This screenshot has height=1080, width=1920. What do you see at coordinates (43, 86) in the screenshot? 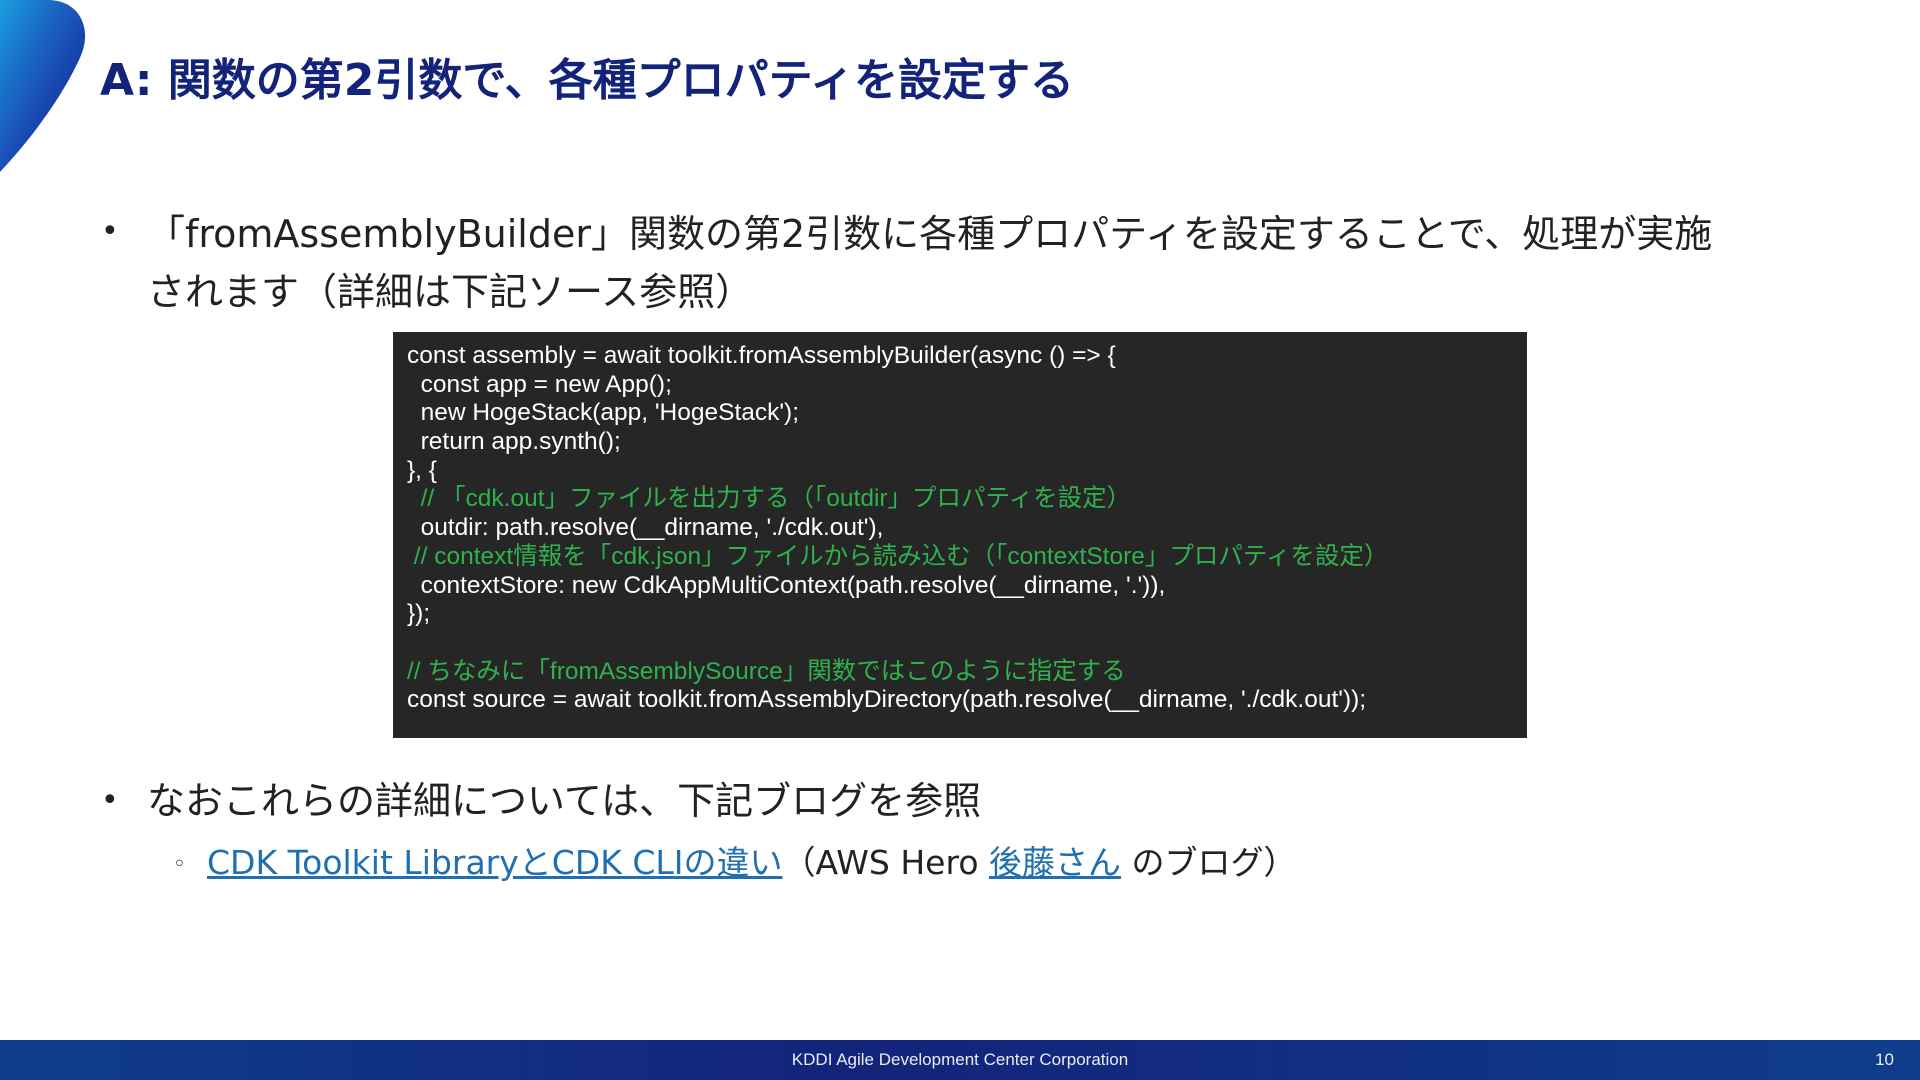
I see `corner-decoration` at bounding box center [43, 86].